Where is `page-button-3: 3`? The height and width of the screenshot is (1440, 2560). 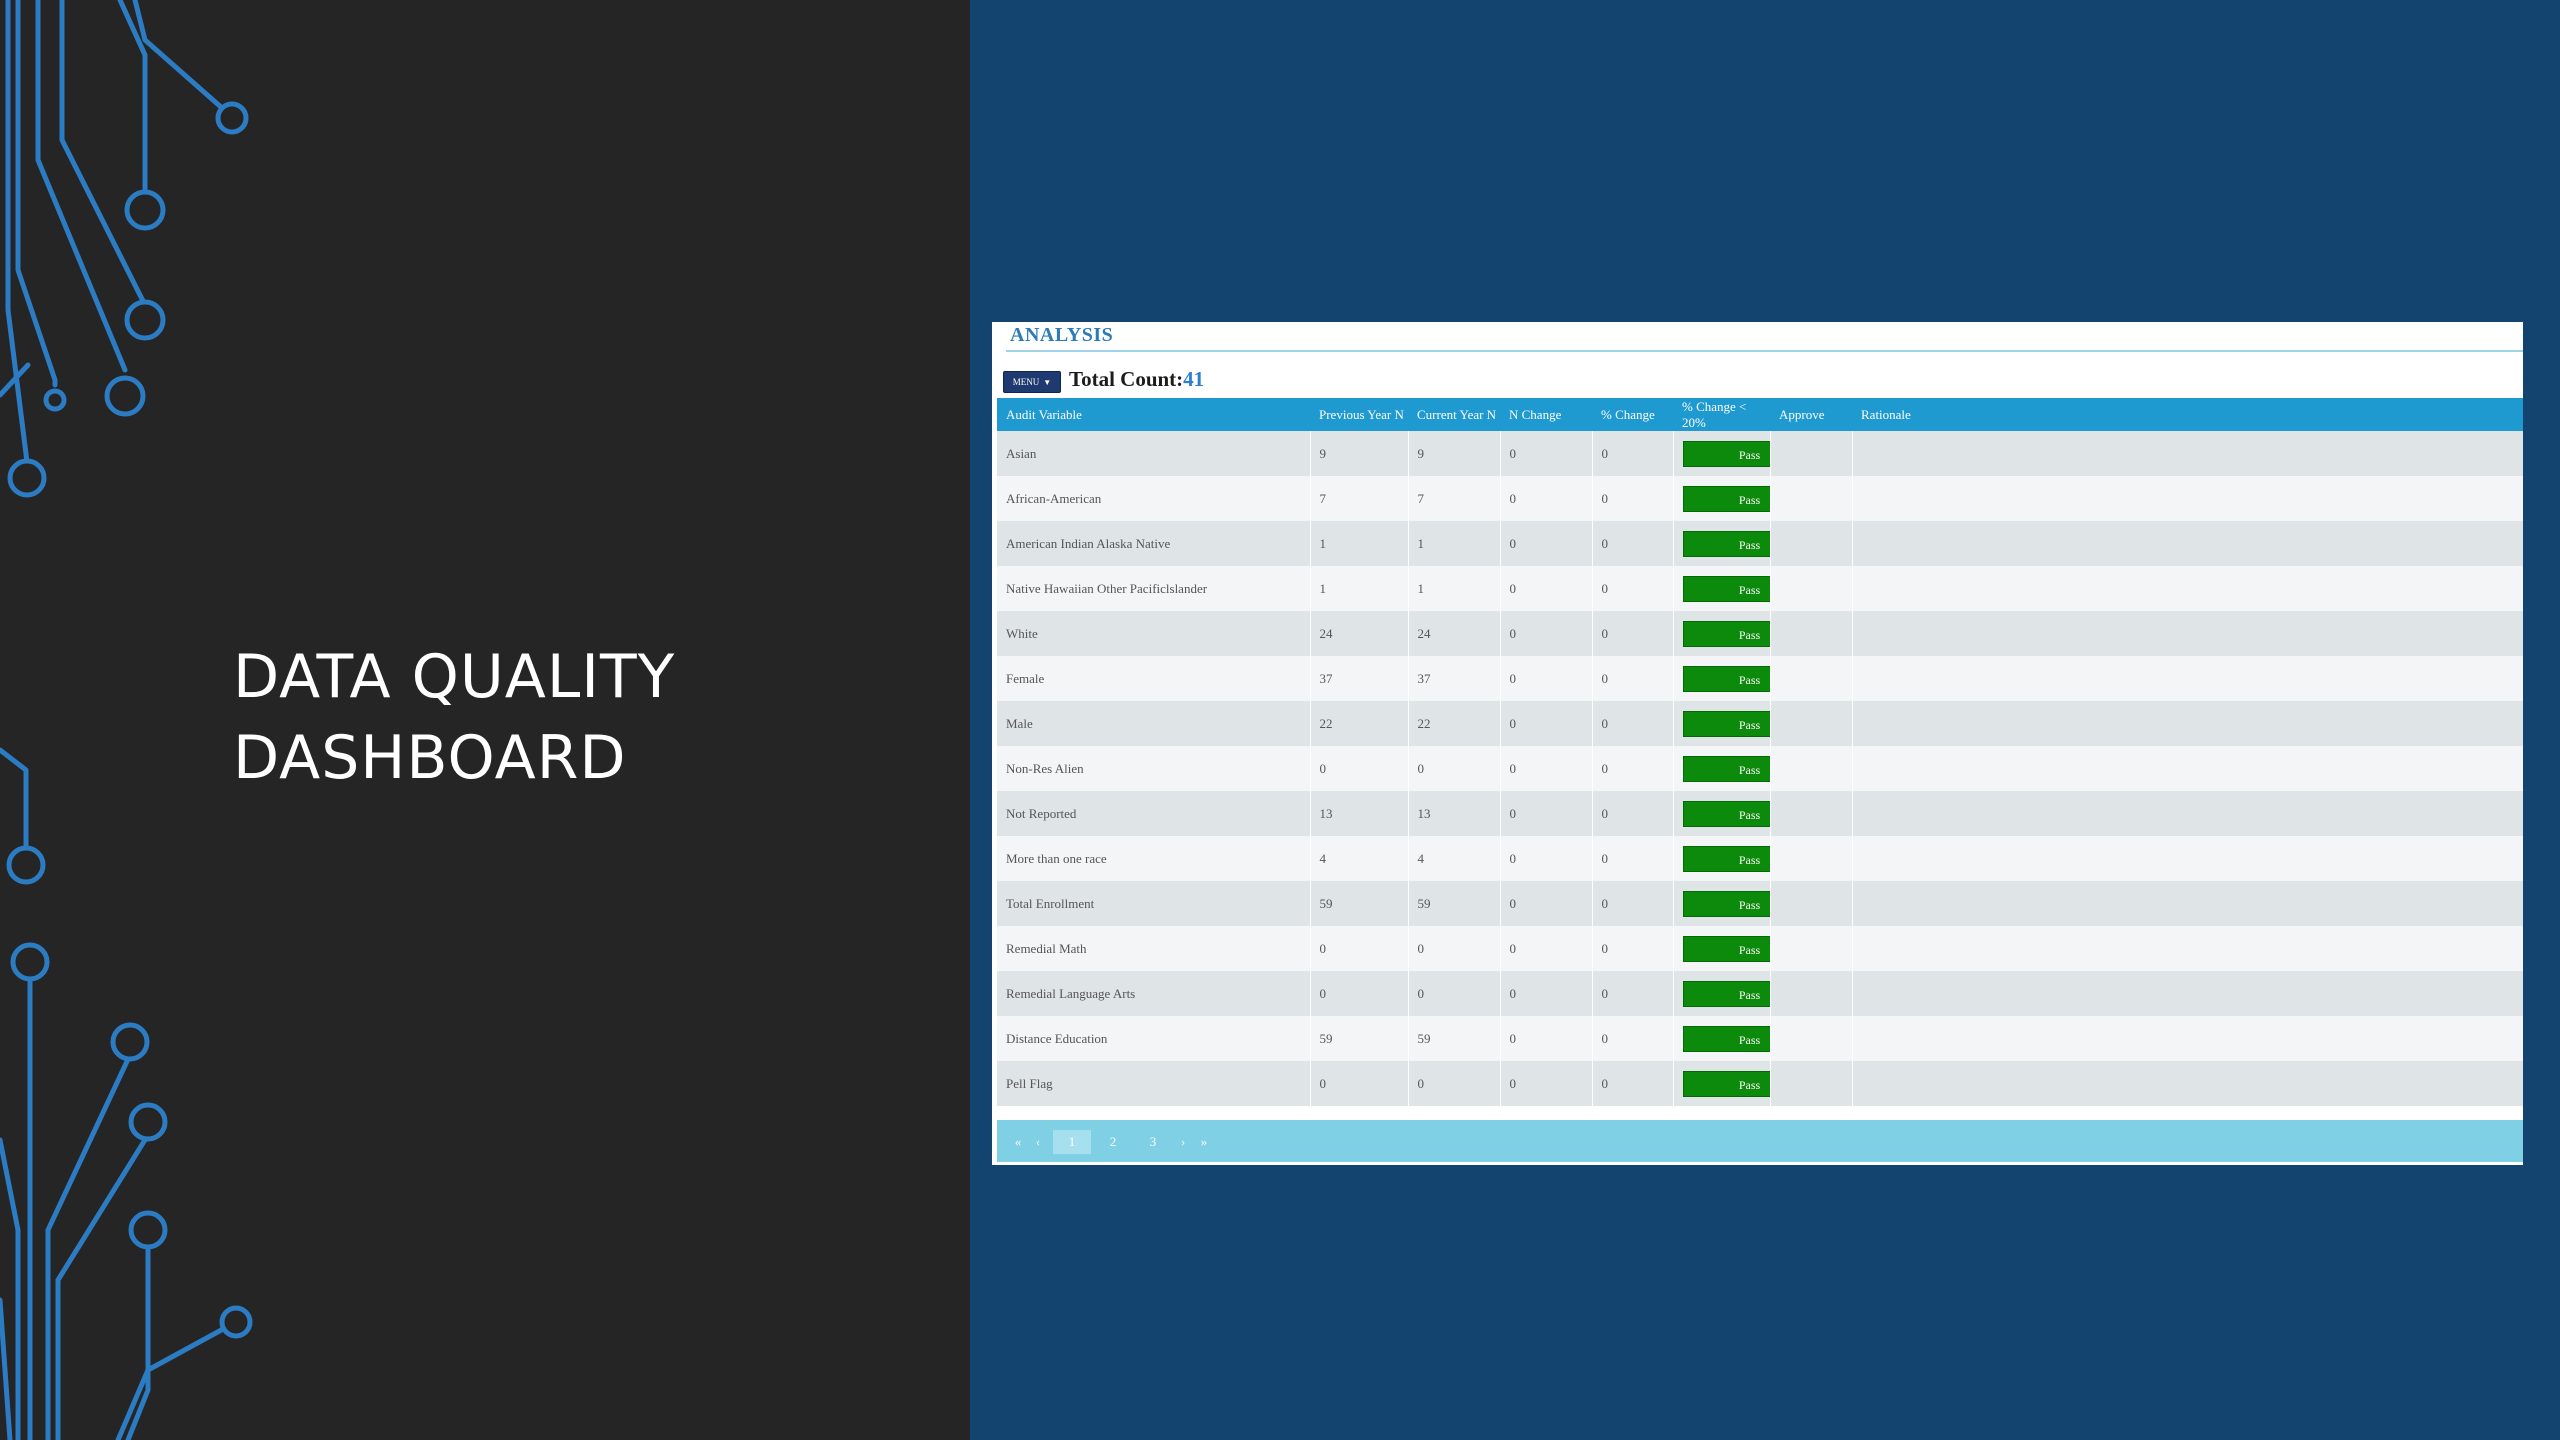
page-button-3: 3 is located at coordinates (1153, 1142).